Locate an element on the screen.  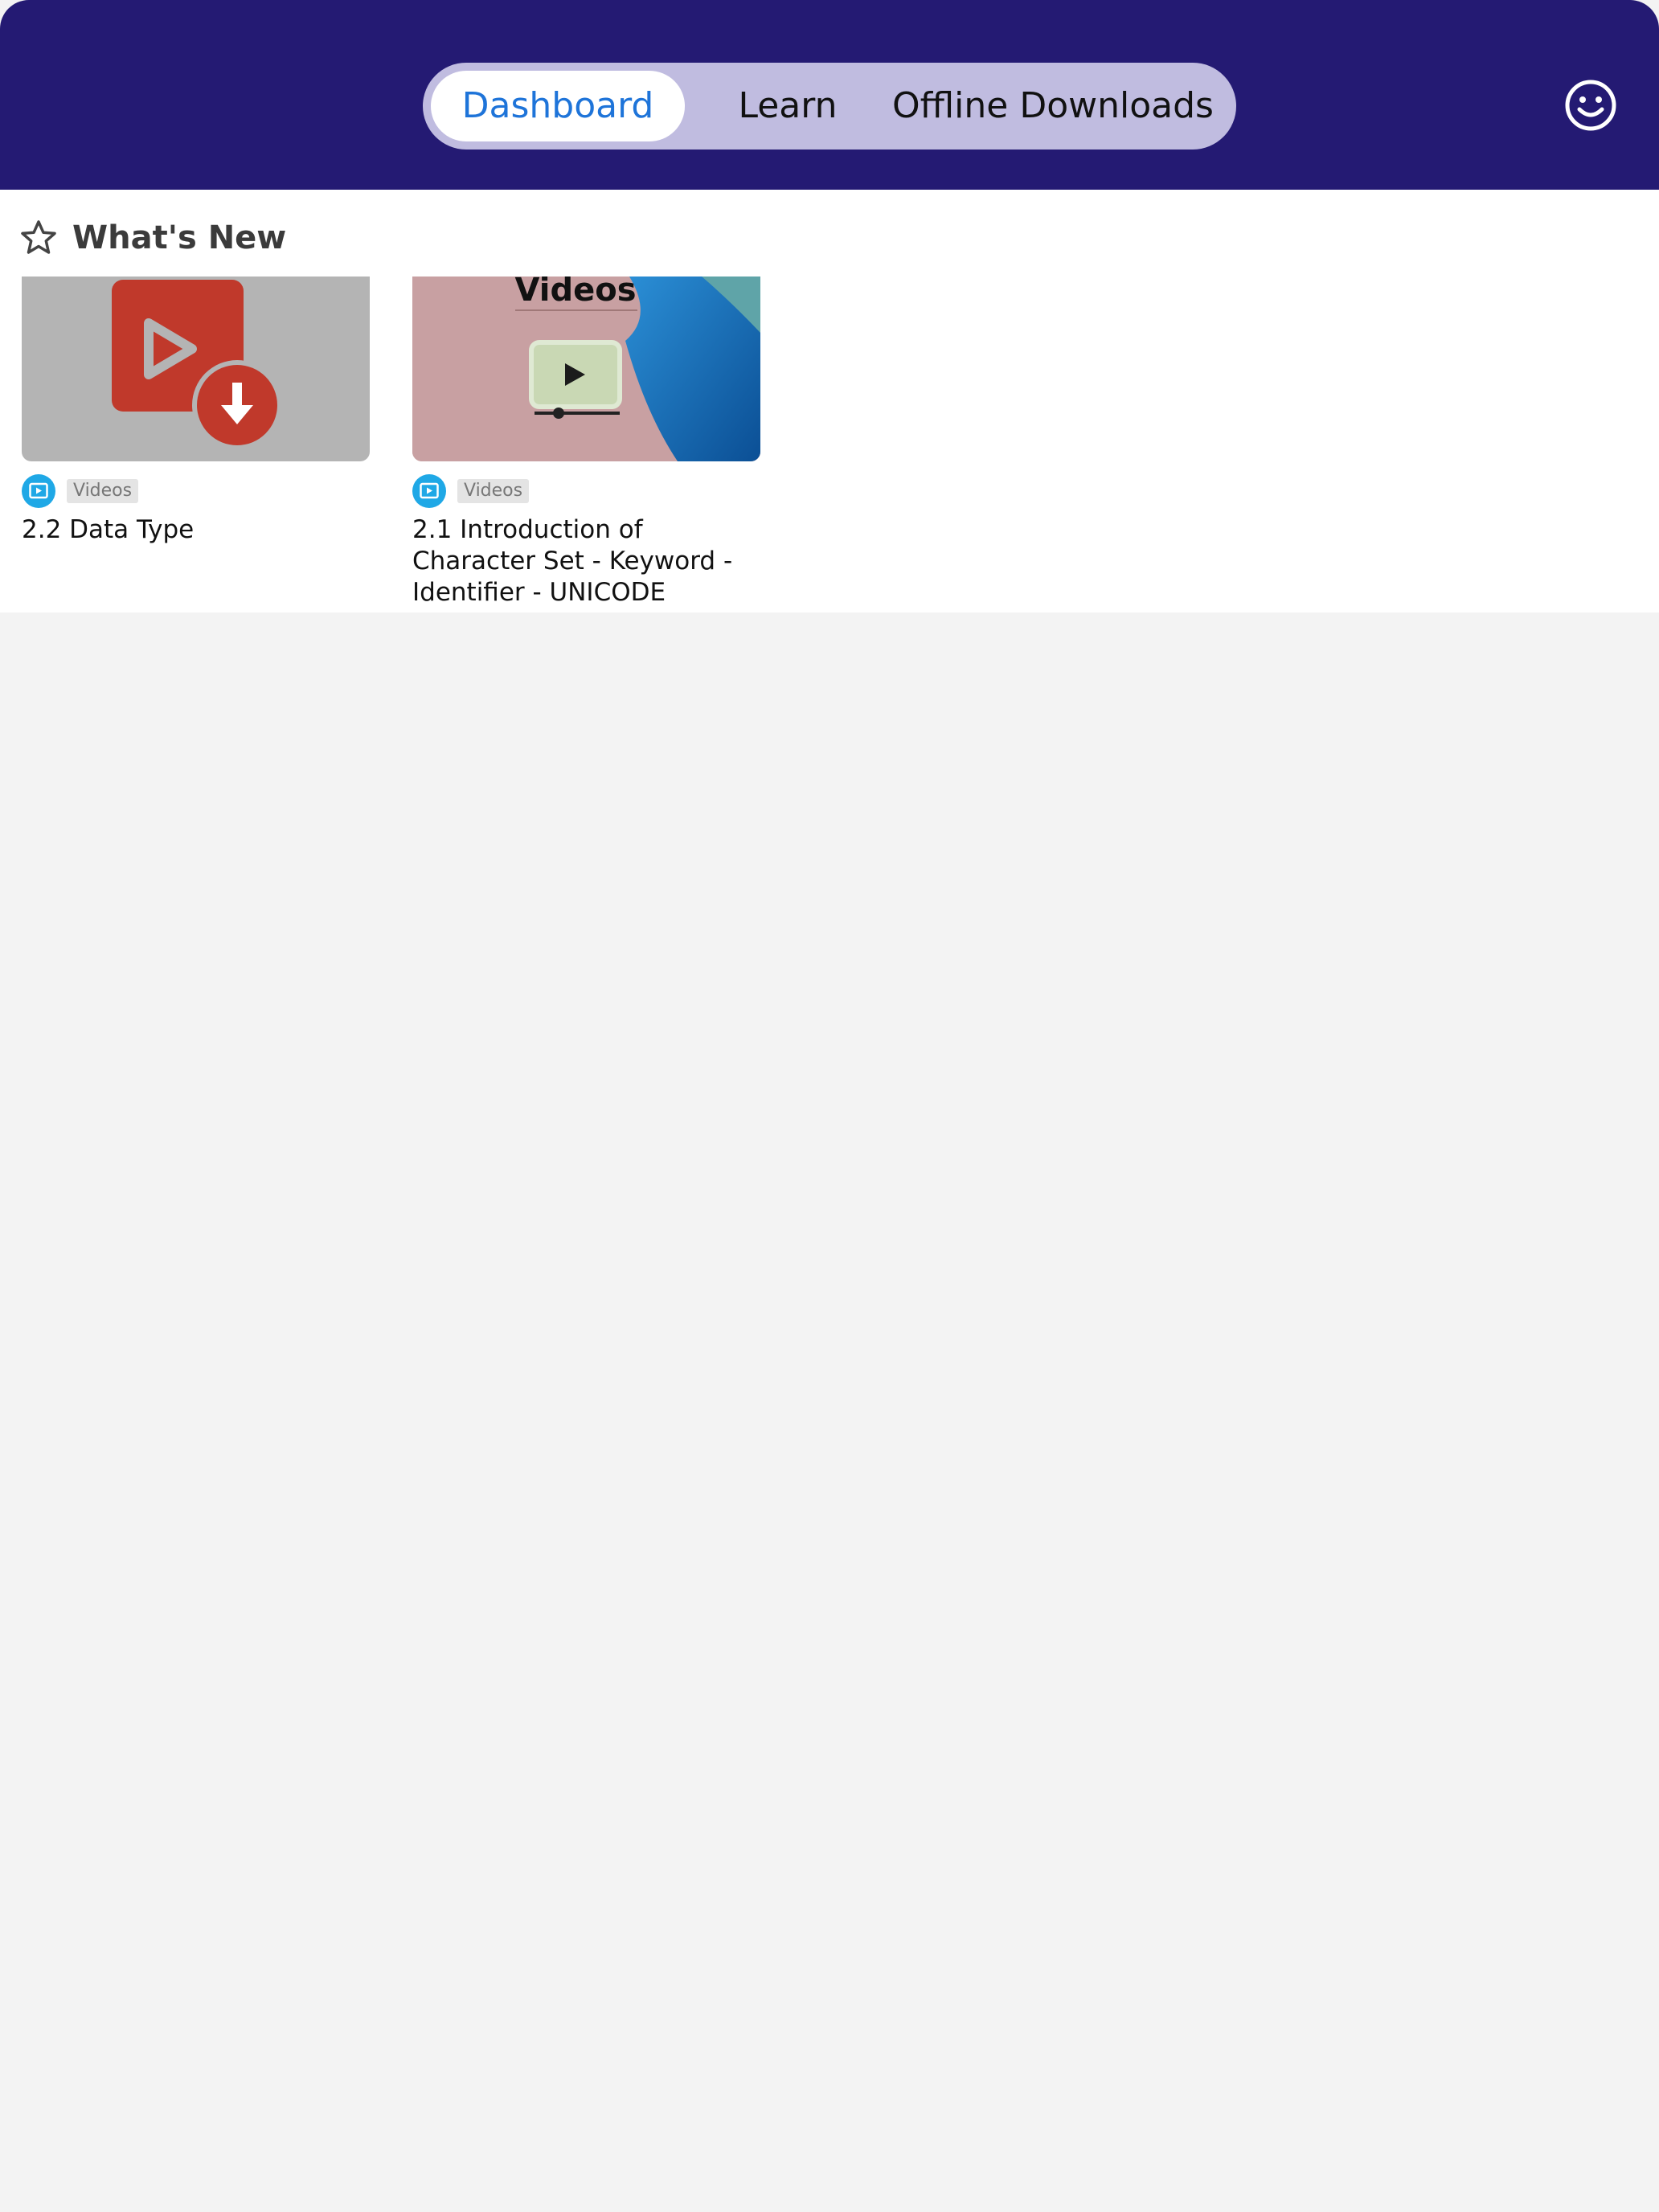
main-tab-switcher: Dashboard Learn Offline Downloads is located at coordinates (829, 106).